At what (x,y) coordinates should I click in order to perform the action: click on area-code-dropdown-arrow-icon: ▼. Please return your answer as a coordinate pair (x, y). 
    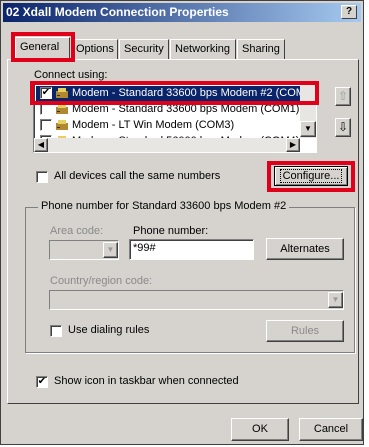
    Looking at the image, I should click on (110, 250).